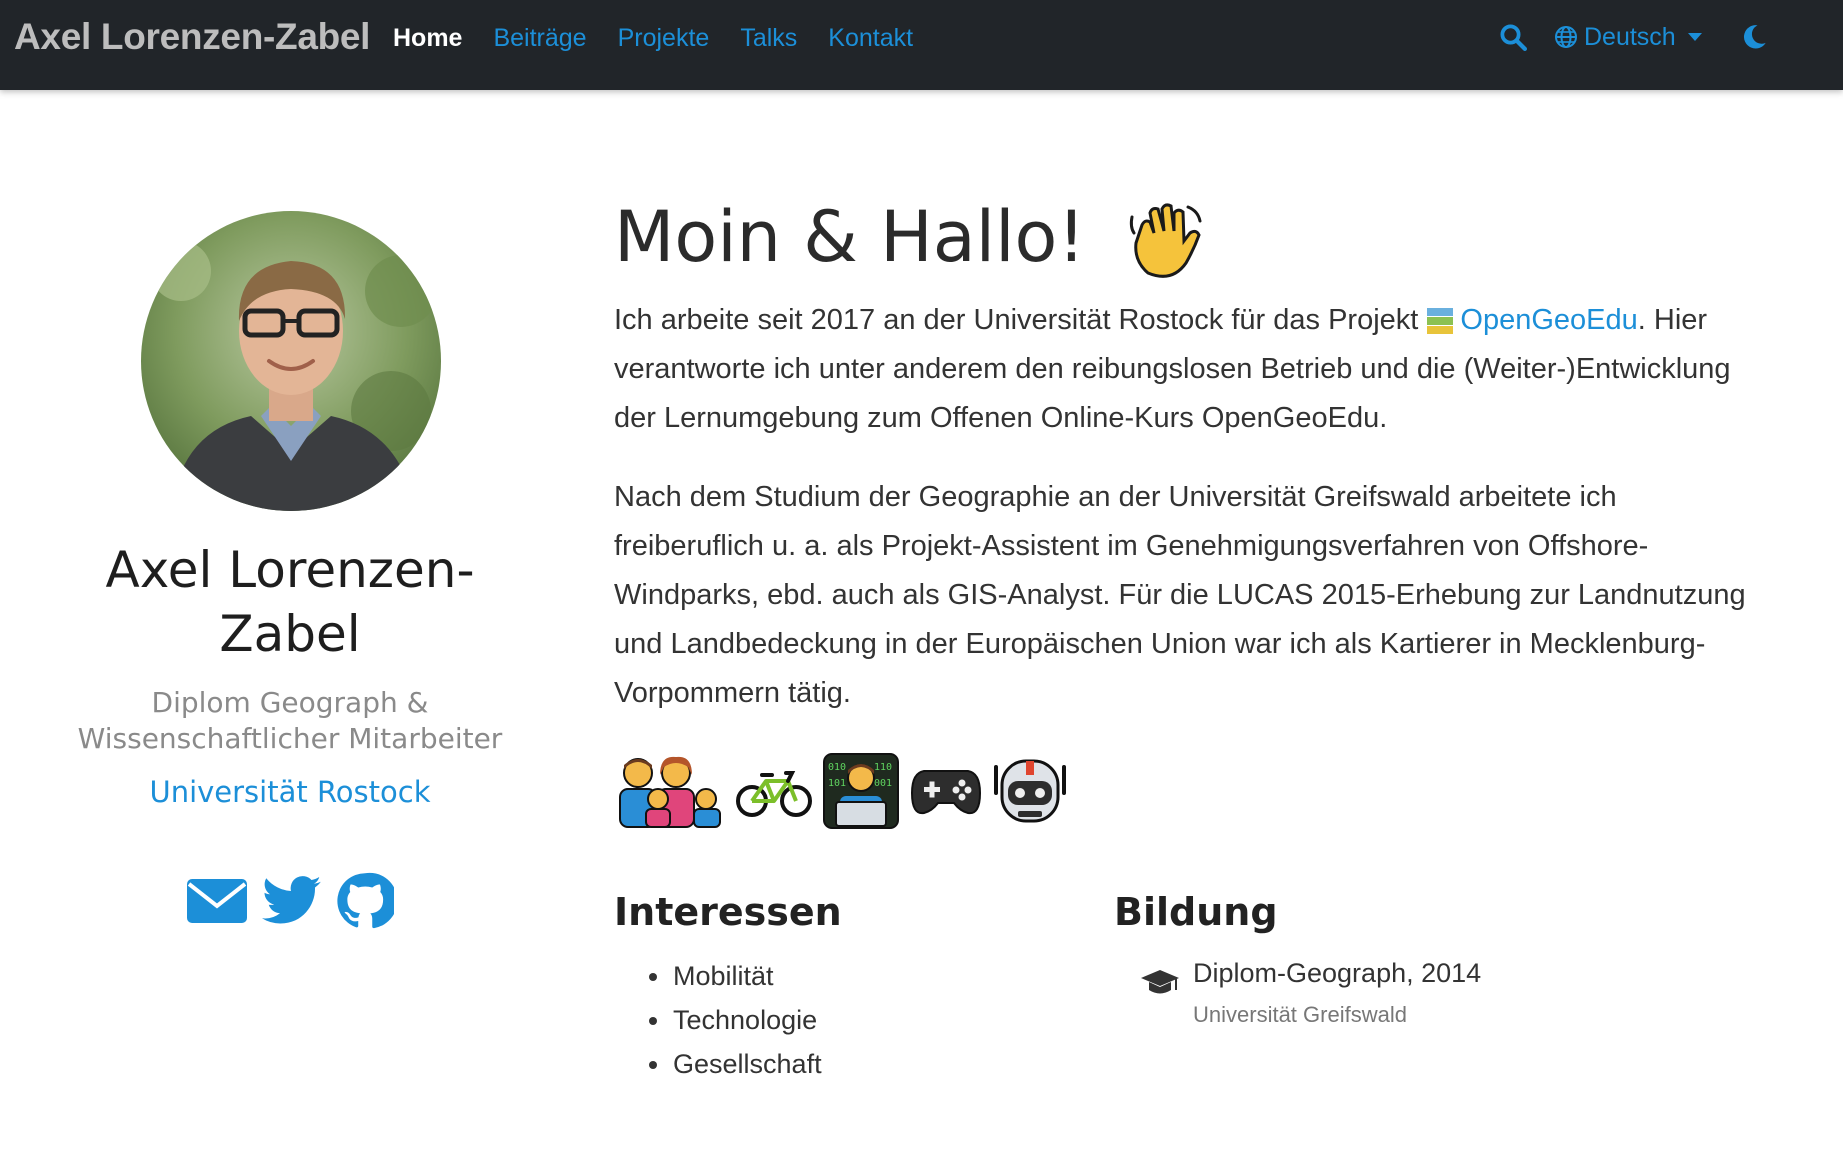 Image resolution: width=1843 pixels, height=1156 pixels. I want to click on nav-talks: Talks, so click(768, 38).